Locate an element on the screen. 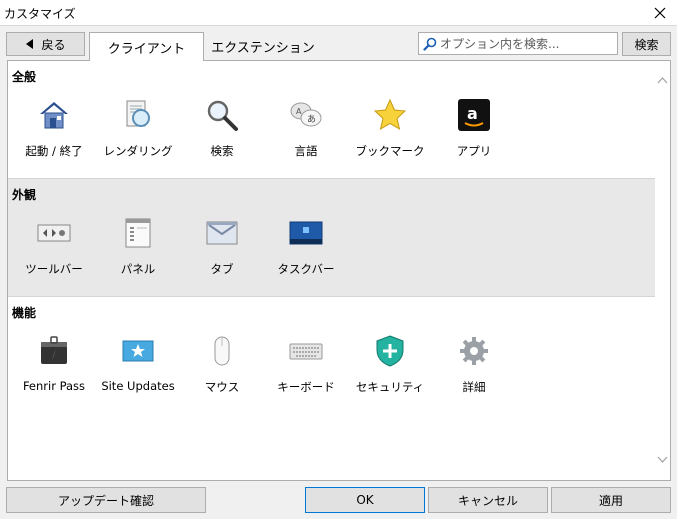  render-document-icon is located at coordinates (138, 113).